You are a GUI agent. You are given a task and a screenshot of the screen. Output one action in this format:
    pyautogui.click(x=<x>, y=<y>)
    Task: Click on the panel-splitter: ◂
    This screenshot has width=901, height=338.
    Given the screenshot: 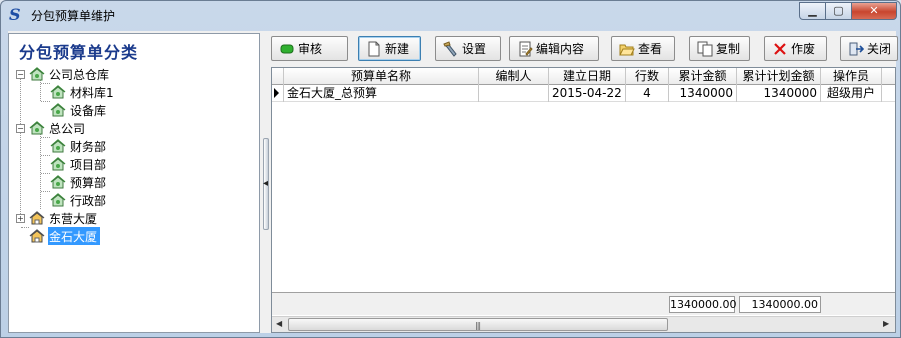 What is the action you would take?
    pyautogui.click(x=266, y=183)
    